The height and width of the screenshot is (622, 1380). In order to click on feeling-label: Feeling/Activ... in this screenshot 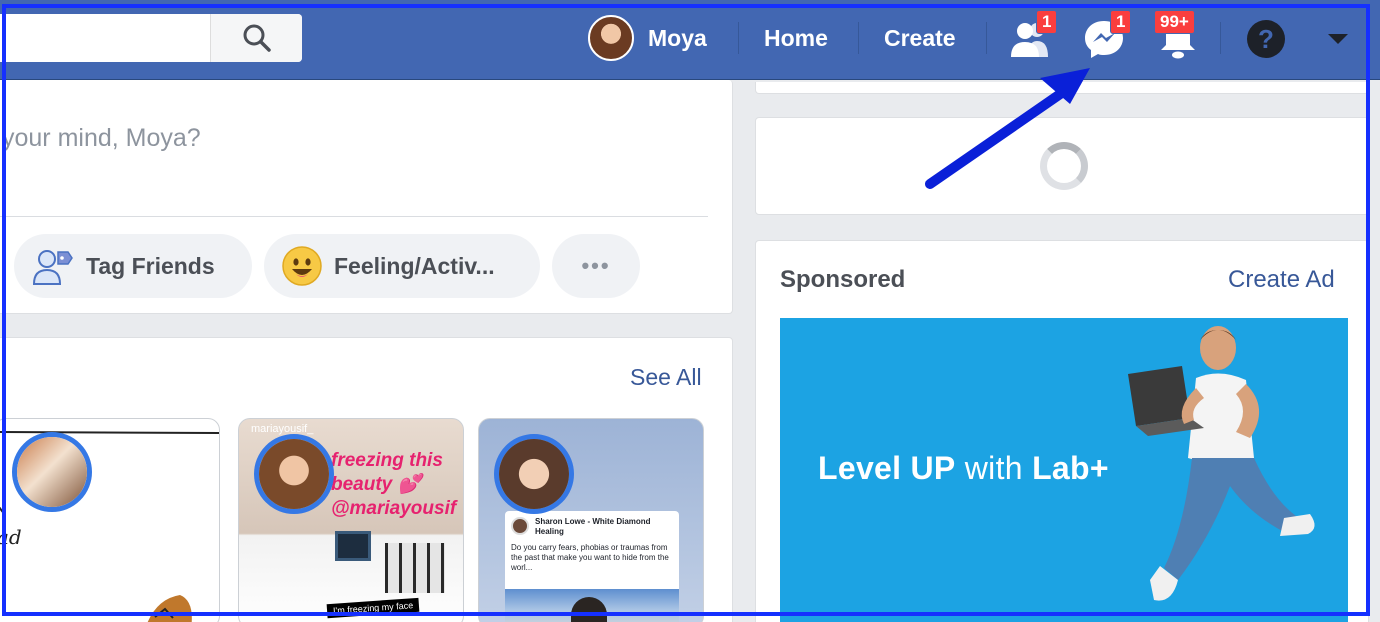, I will do `click(414, 265)`.